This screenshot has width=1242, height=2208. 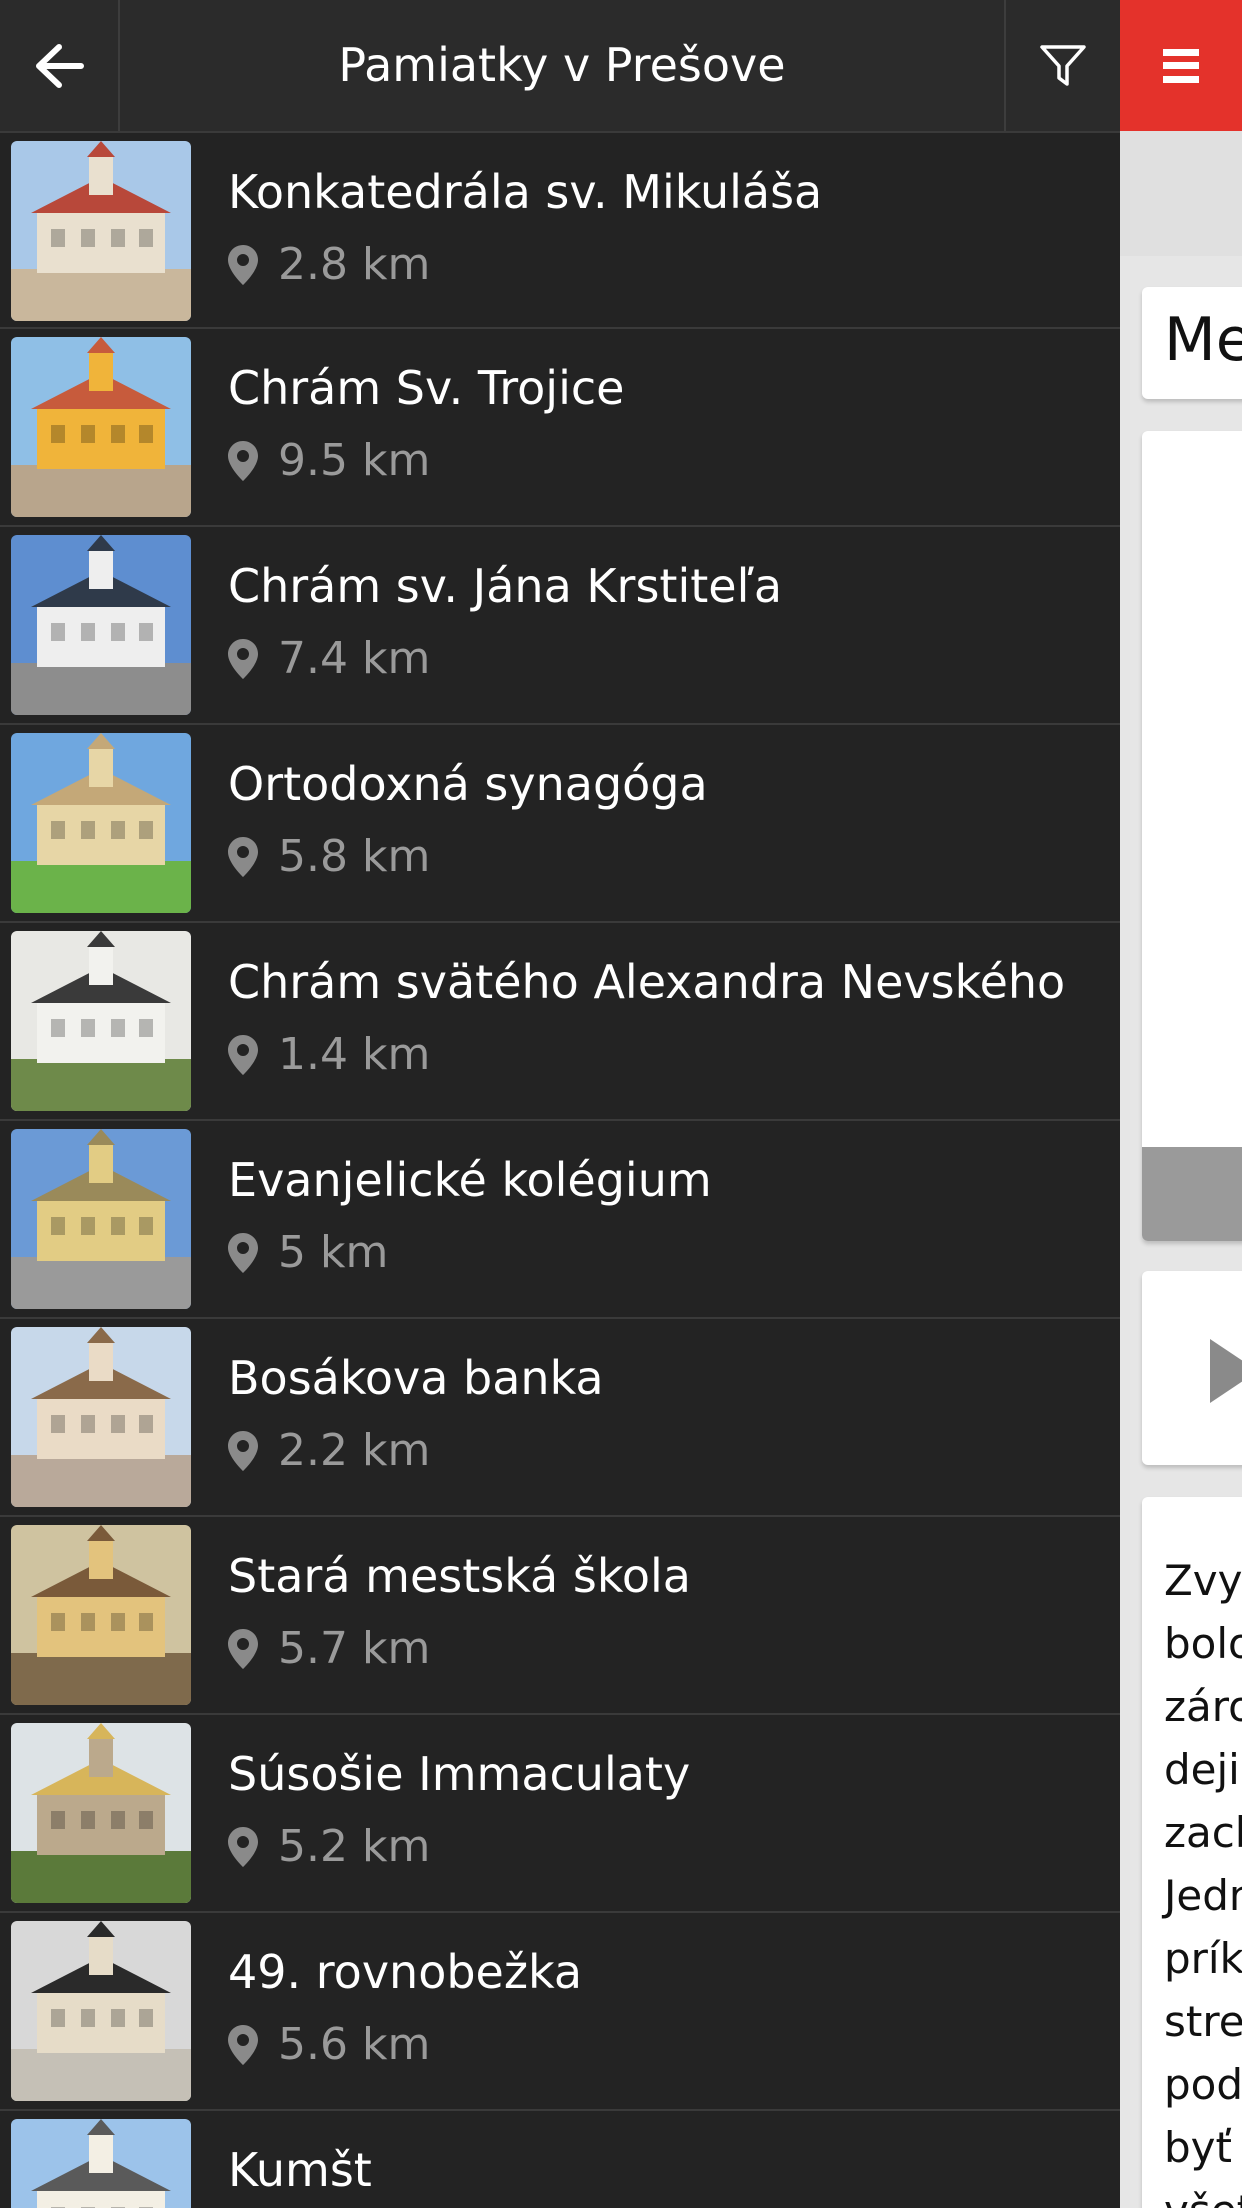 What do you see at coordinates (1192, 1194) in the screenshot?
I see `image-caption-bar` at bounding box center [1192, 1194].